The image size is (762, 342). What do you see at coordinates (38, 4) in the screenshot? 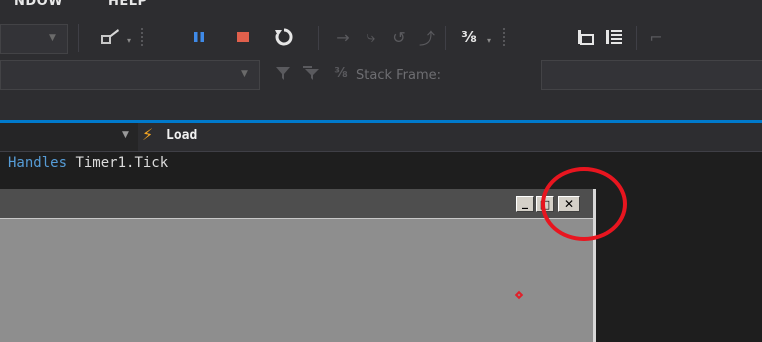
I see `menu-window: NDOW` at bounding box center [38, 4].